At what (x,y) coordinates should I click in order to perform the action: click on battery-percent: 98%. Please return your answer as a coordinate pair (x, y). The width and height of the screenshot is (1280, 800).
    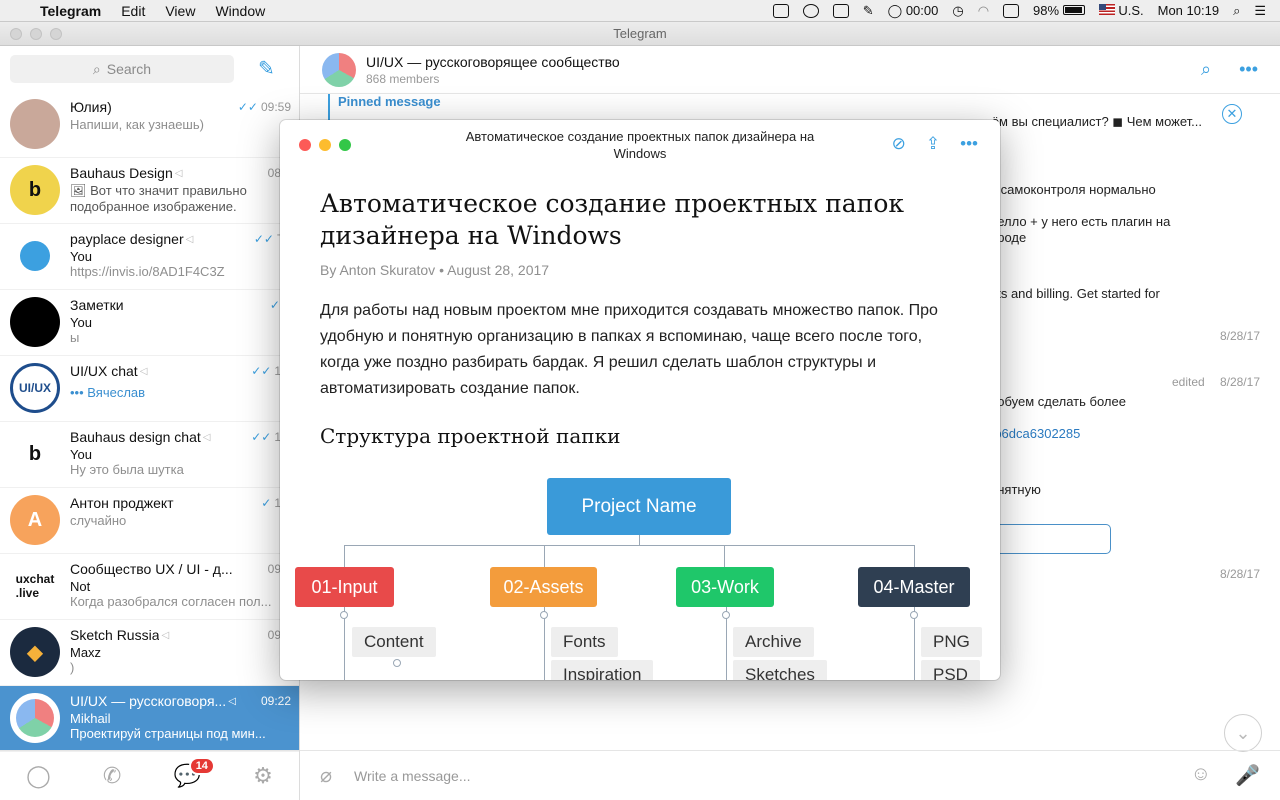
    Looking at the image, I should click on (1046, 10).